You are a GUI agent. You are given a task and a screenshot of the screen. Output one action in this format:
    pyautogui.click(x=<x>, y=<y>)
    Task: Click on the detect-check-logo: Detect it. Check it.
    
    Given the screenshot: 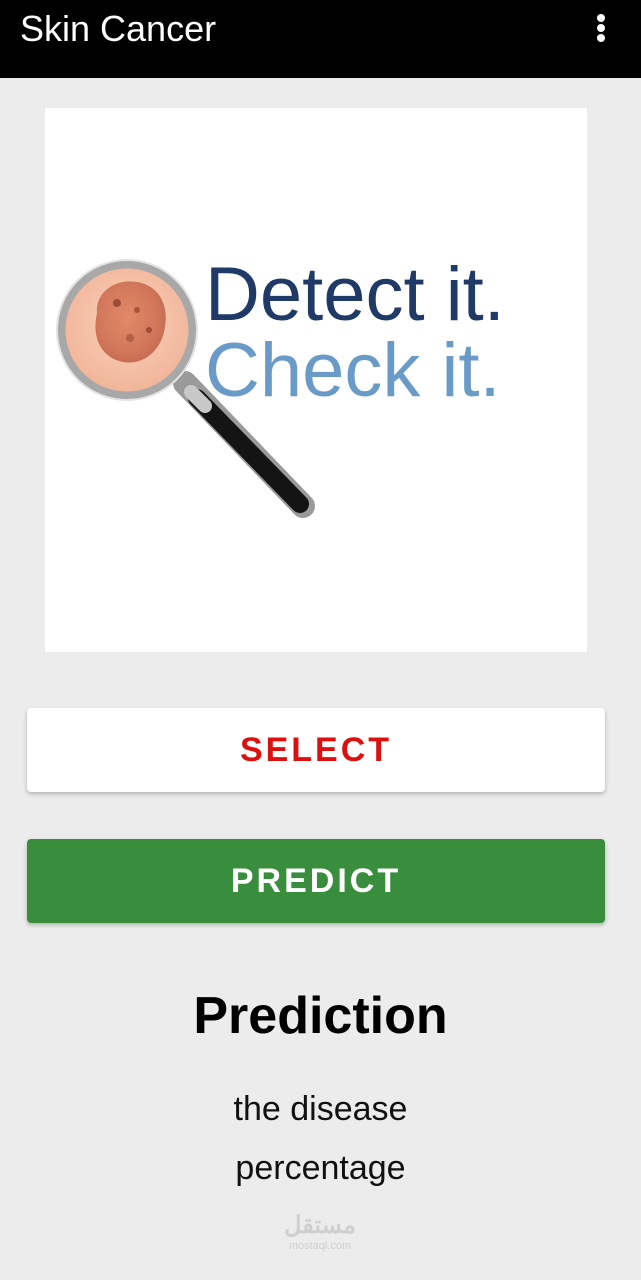 What is the action you would take?
    pyautogui.click(x=280, y=385)
    